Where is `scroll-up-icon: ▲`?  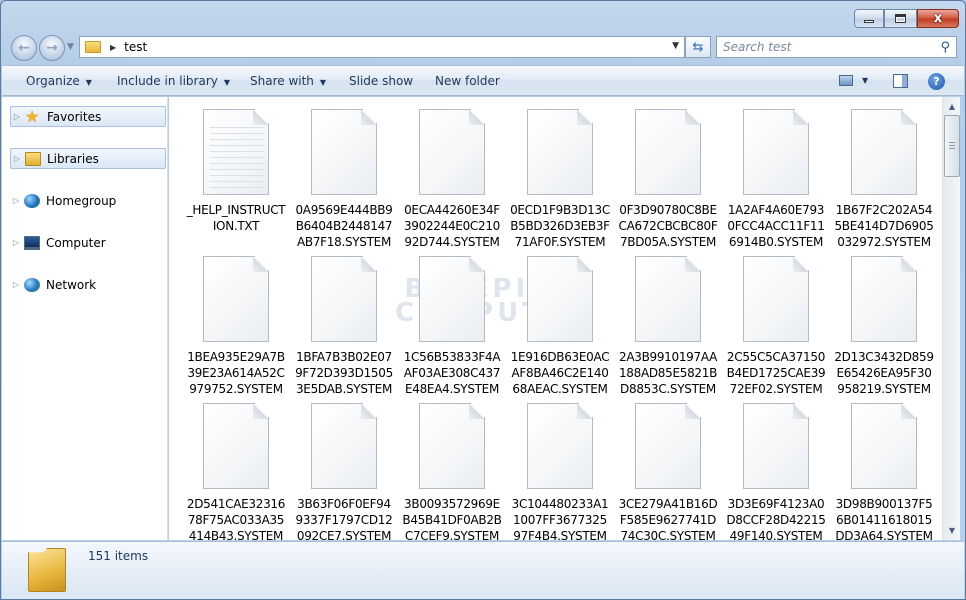 scroll-up-icon: ▲ is located at coordinates (952, 106).